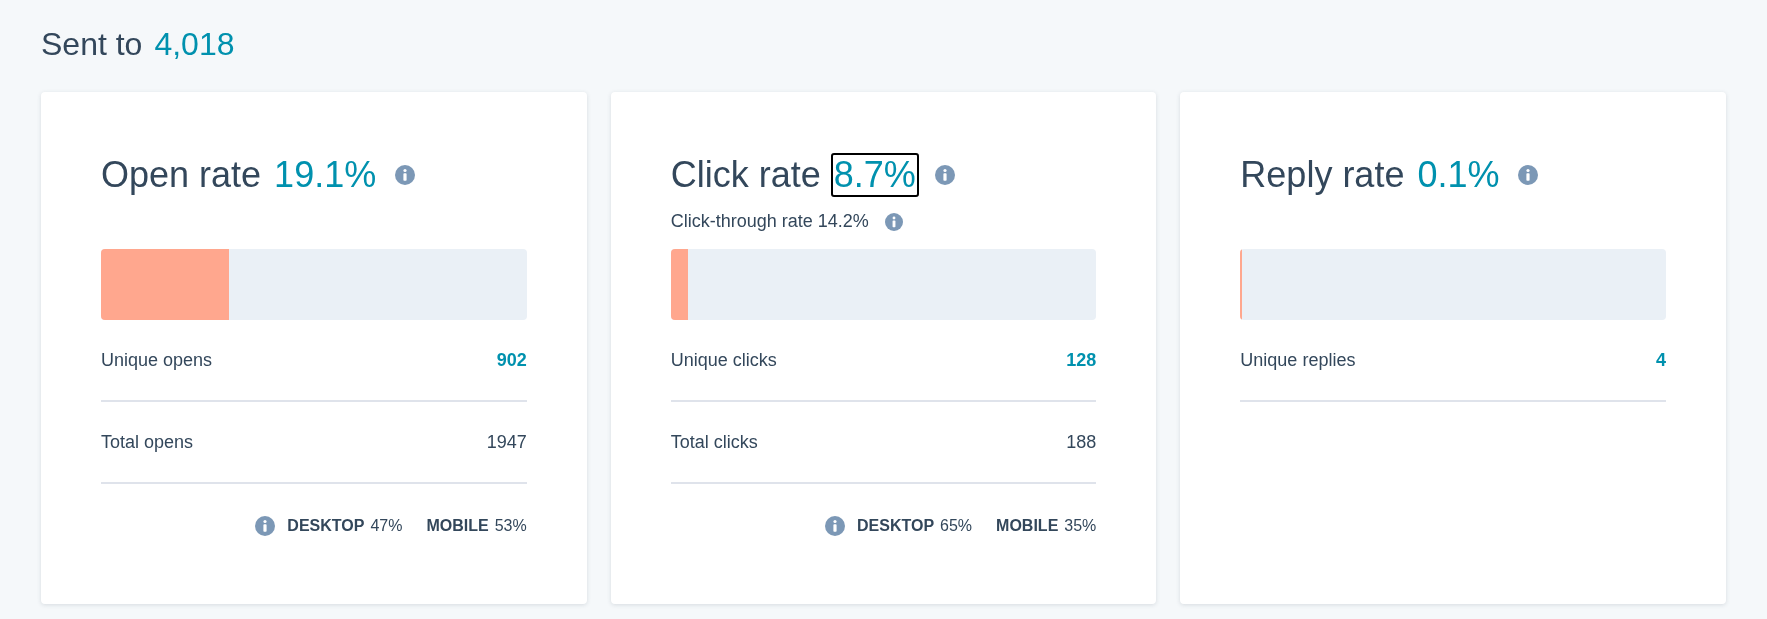 This screenshot has width=1767, height=619. I want to click on stat-label: Unique clicks, so click(723, 360).